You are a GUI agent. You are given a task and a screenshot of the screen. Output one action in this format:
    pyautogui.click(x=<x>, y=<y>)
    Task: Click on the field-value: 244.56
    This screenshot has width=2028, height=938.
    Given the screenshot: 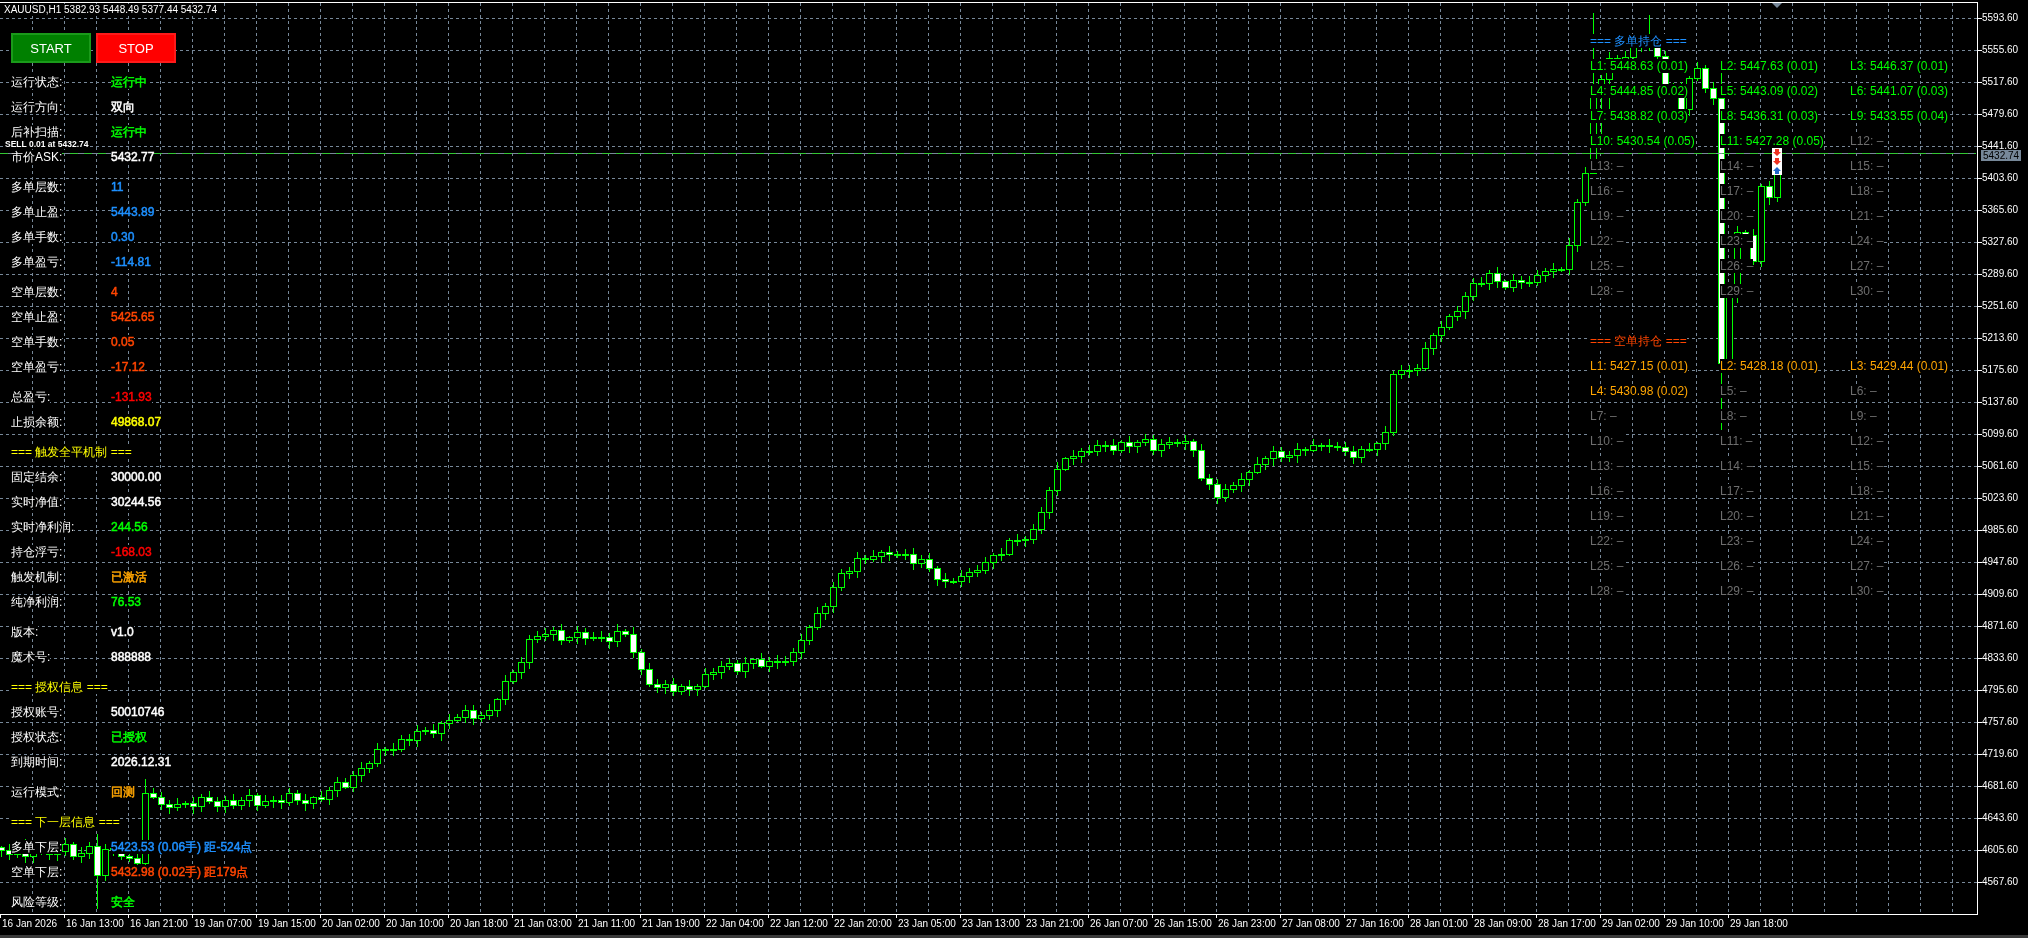 What is the action you would take?
    pyautogui.click(x=129, y=527)
    